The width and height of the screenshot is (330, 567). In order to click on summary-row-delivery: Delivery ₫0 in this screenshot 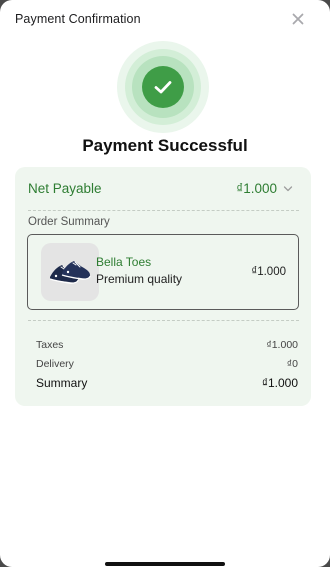, I will do `click(167, 366)`.